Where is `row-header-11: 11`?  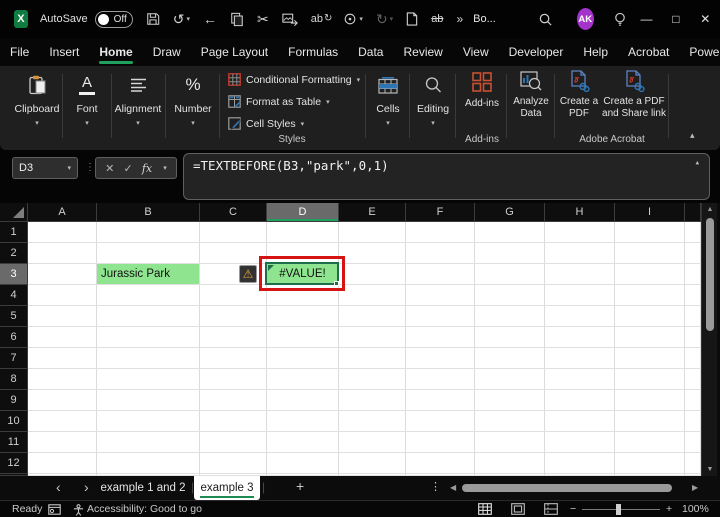 row-header-11: 11 is located at coordinates (14, 442).